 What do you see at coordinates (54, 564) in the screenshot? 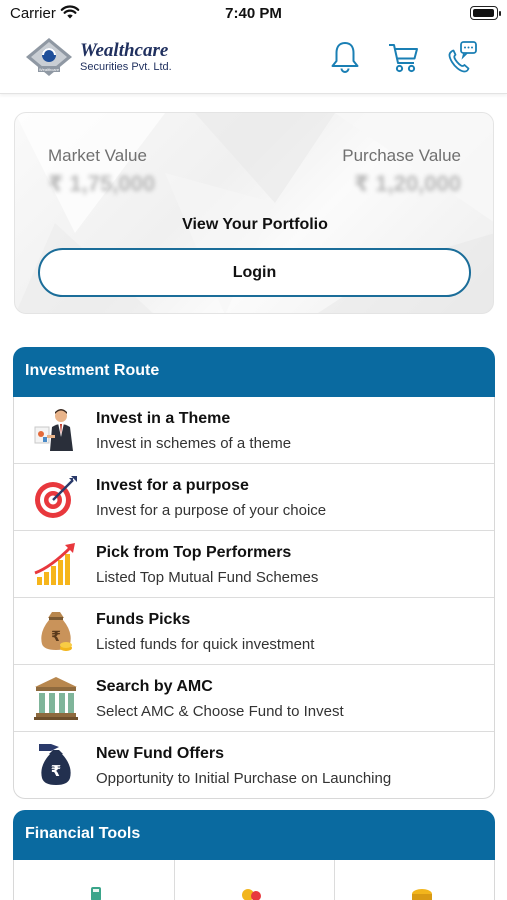
I see `growth-chart-icon` at bounding box center [54, 564].